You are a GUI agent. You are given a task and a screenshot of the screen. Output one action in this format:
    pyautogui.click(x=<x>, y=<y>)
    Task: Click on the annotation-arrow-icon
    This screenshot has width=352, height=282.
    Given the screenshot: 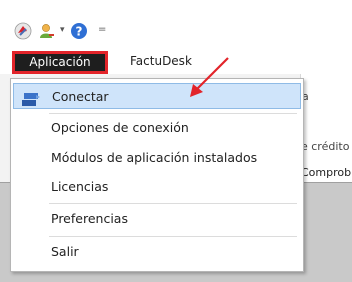 What is the action you would take?
    pyautogui.click(x=209, y=77)
    